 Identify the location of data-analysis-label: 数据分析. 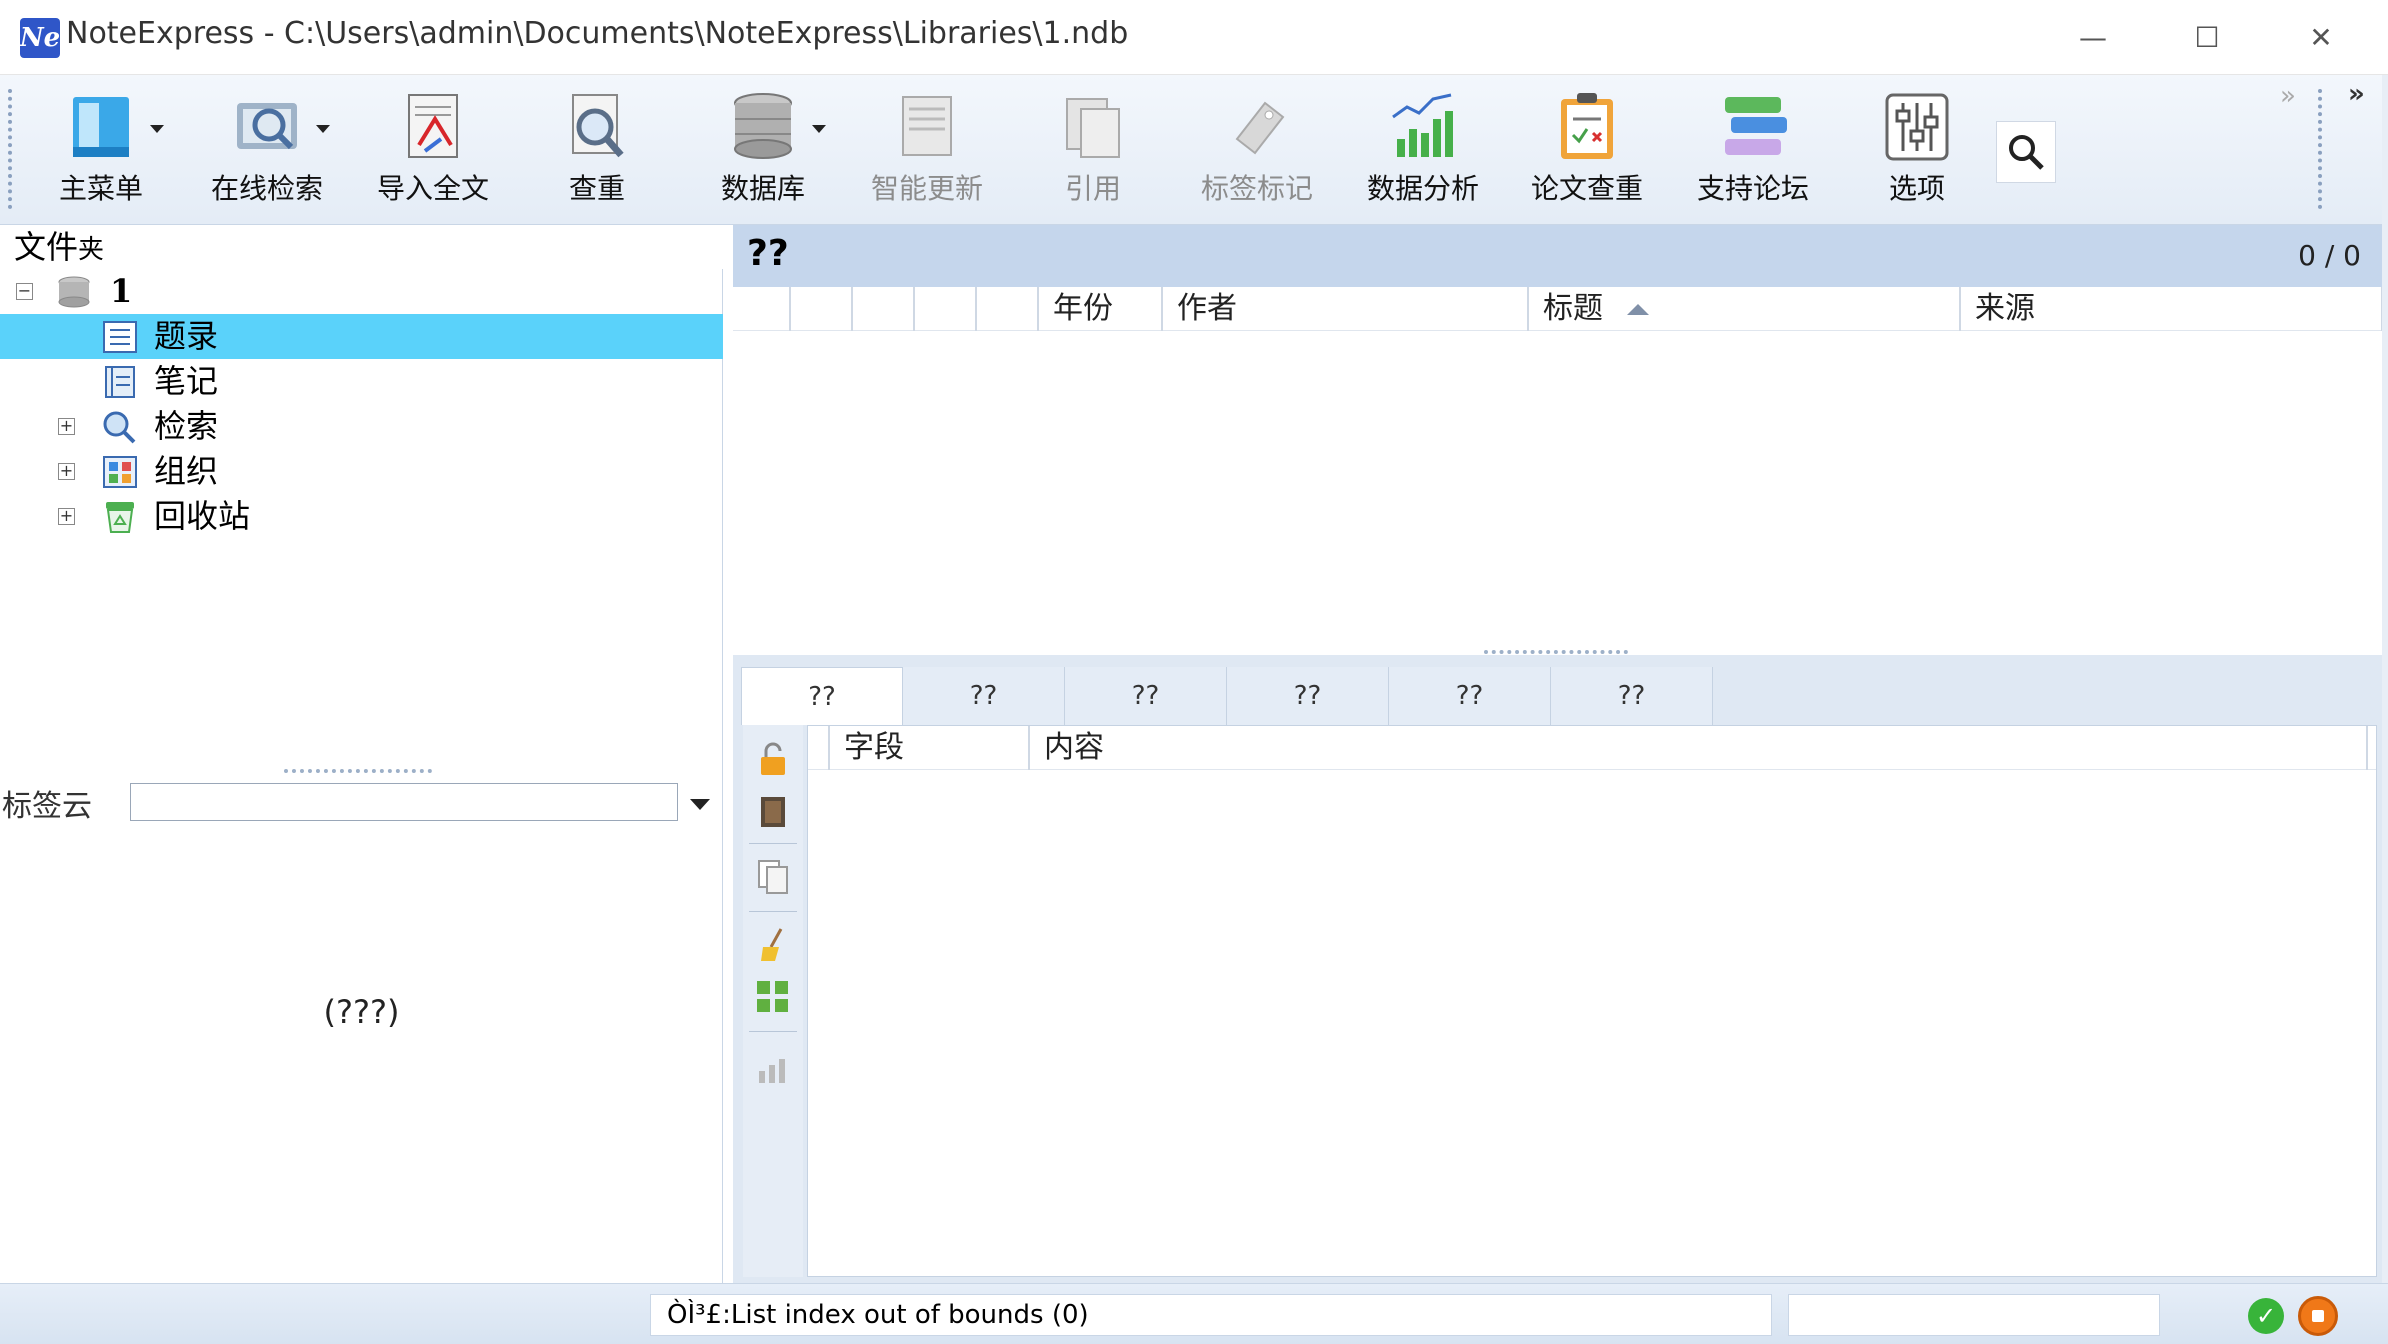
(1422, 188).